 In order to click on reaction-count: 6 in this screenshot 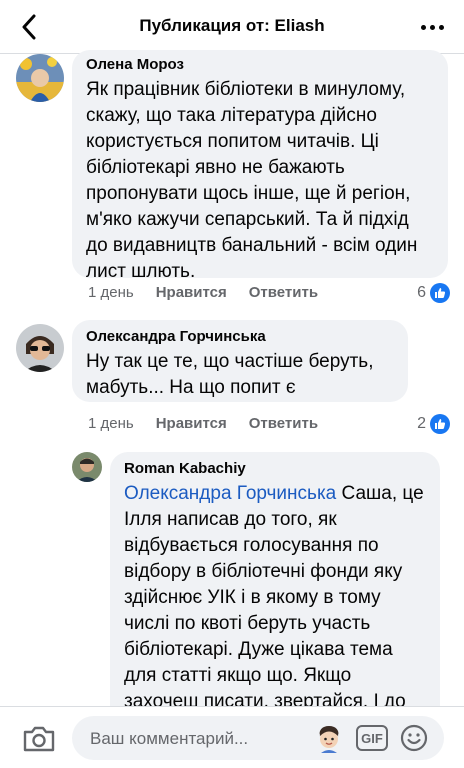, I will do `click(433, 293)`.